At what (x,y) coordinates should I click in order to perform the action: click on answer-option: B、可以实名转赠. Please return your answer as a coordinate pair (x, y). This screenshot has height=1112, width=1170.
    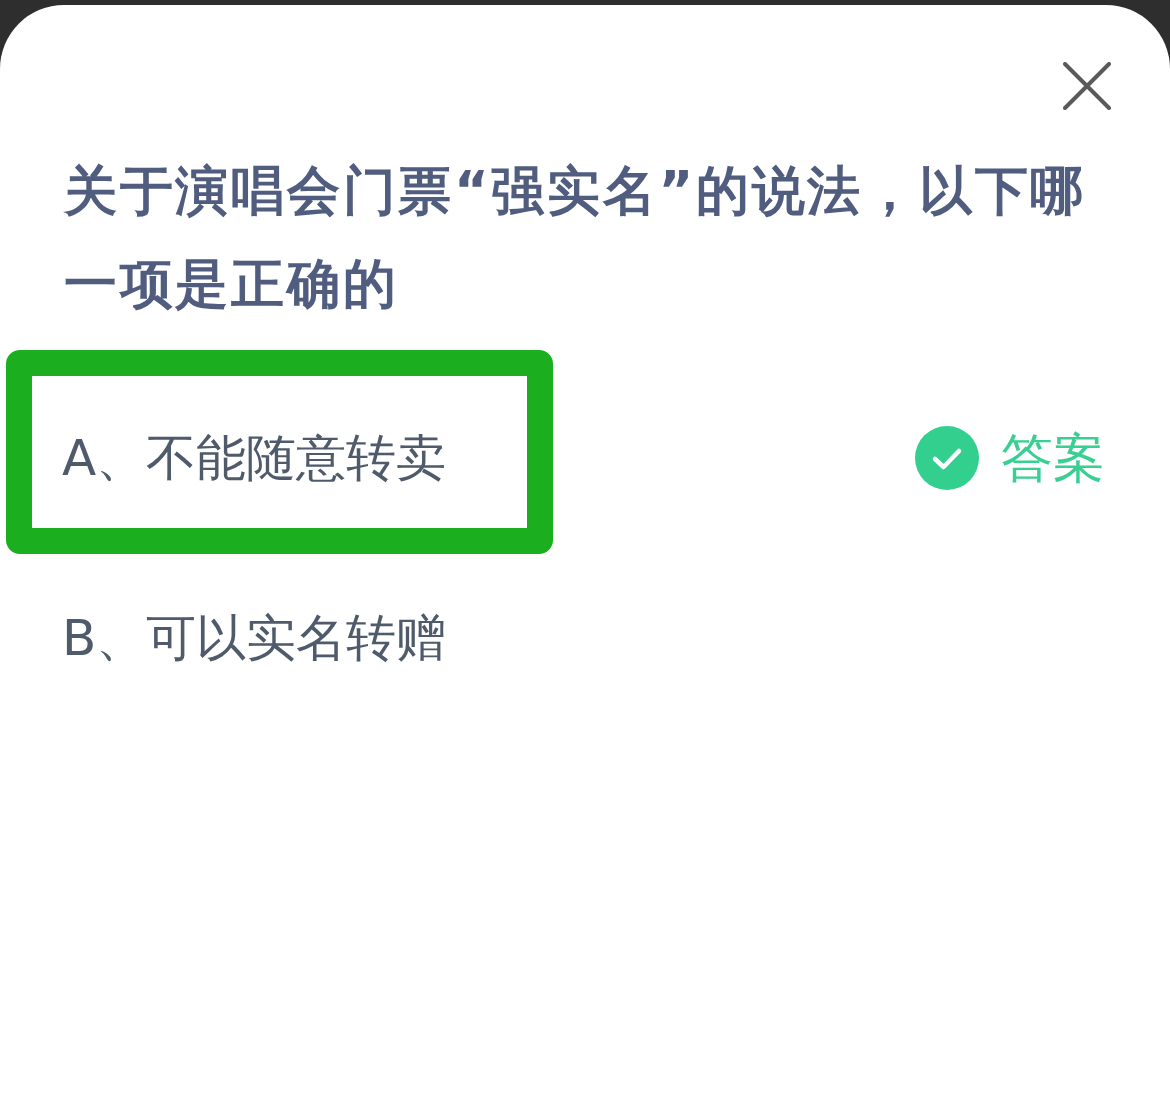
    Looking at the image, I should click on (254, 638).